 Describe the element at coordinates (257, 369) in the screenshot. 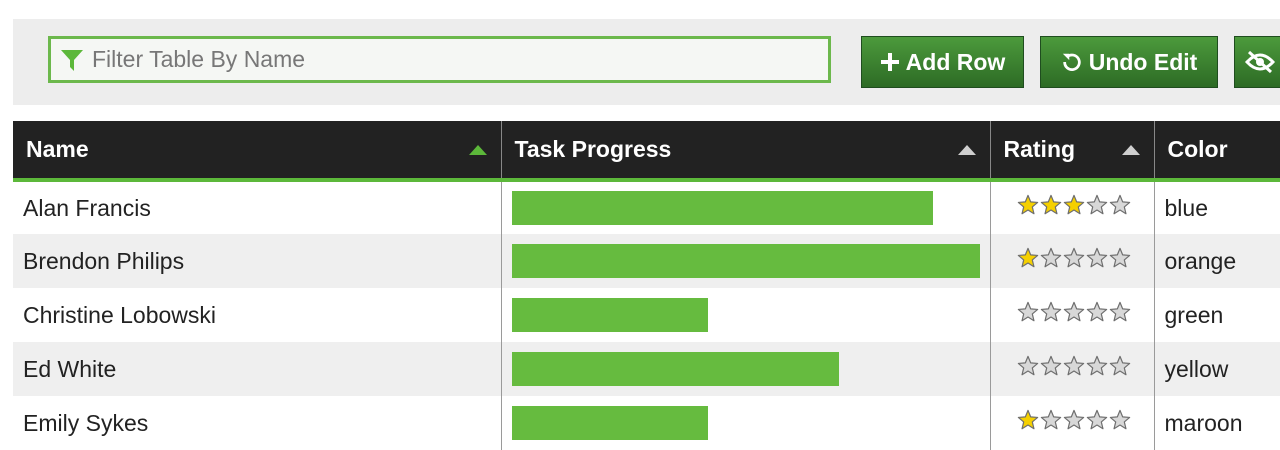

I see `cell-name: Ed White` at that location.